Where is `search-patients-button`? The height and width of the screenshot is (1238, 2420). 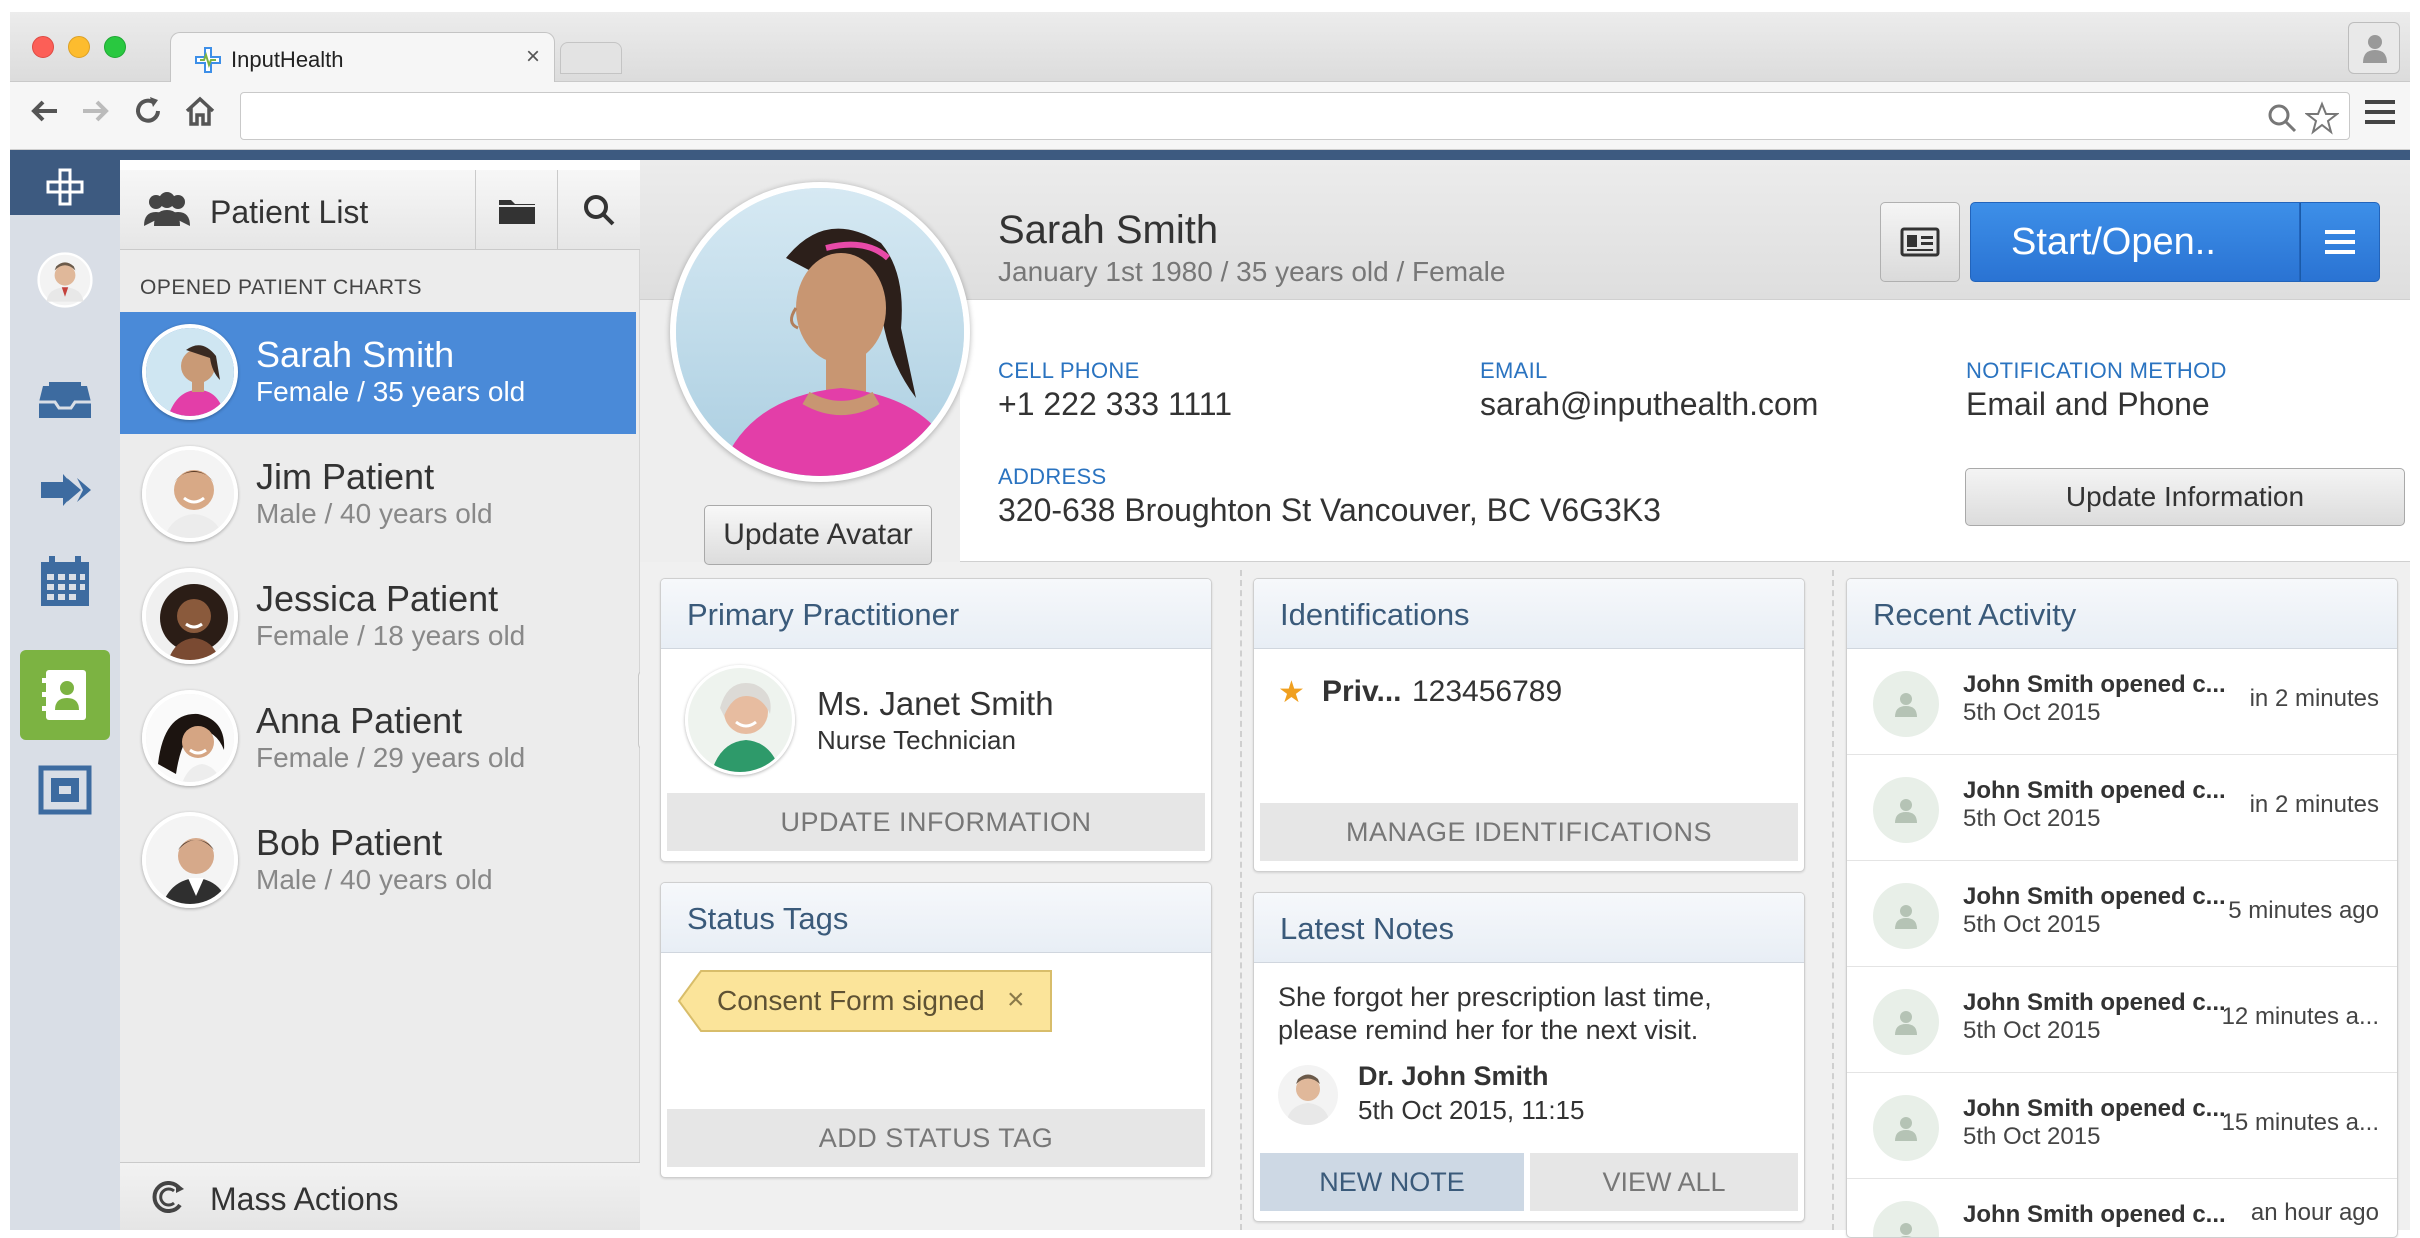
search-patients-button is located at coordinates (598, 210).